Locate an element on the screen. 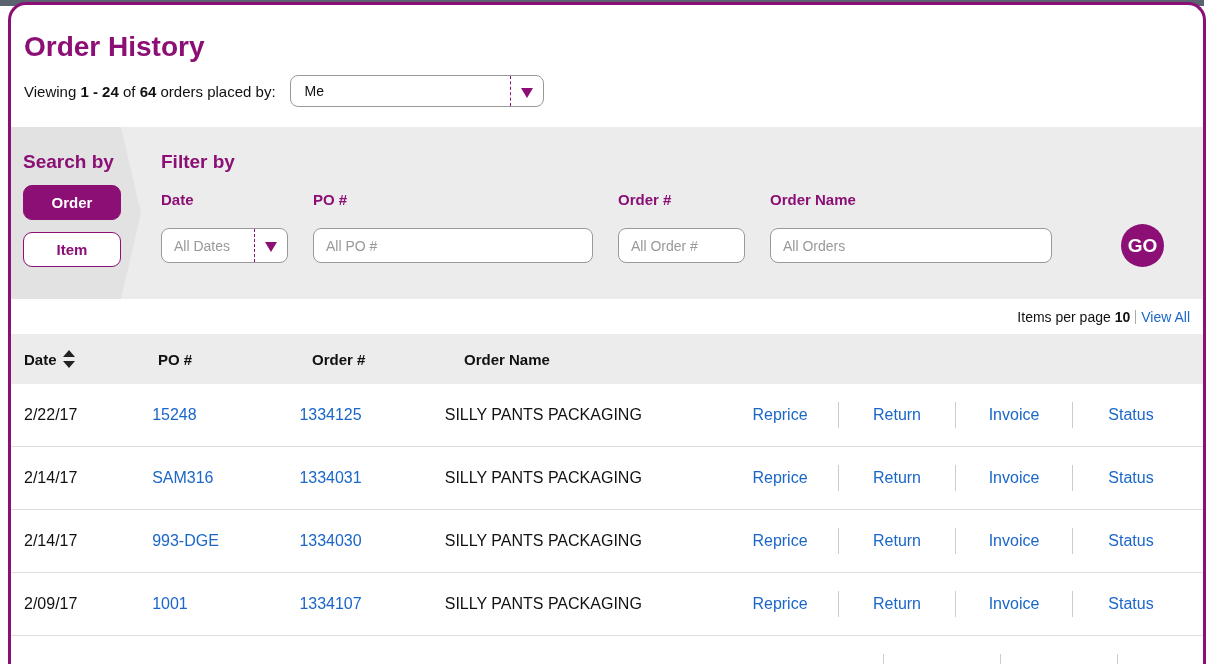 This screenshot has height=664, width=1212. order-number-link: 1334125 is located at coordinates (330, 414).